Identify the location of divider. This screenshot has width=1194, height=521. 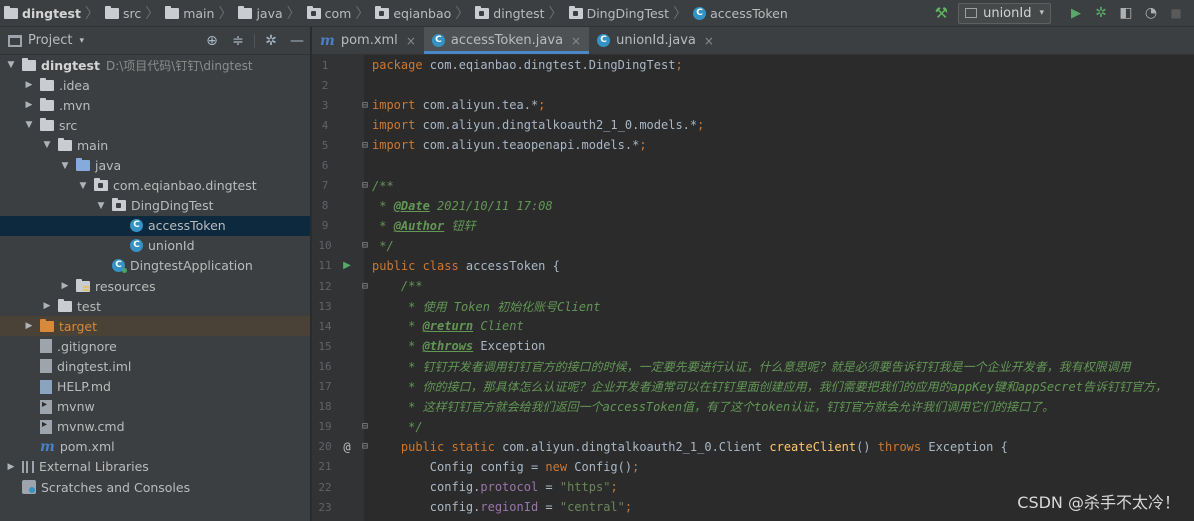
(254, 40).